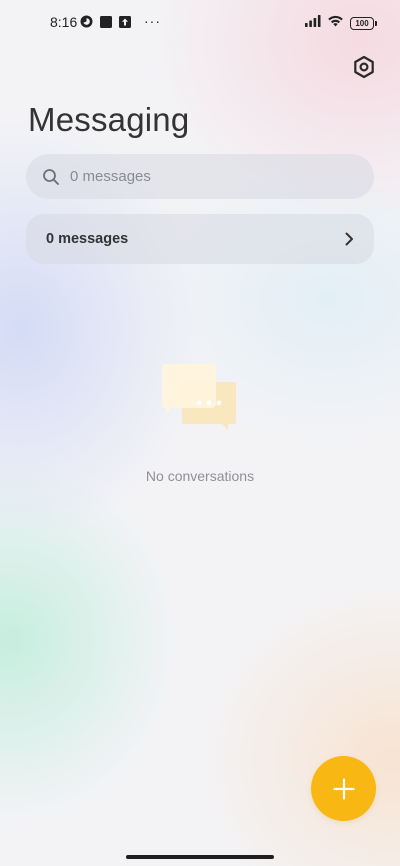 Image resolution: width=400 pixels, height=866 pixels. What do you see at coordinates (335, 23) in the screenshot?
I see `wifi-icon` at bounding box center [335, 23].